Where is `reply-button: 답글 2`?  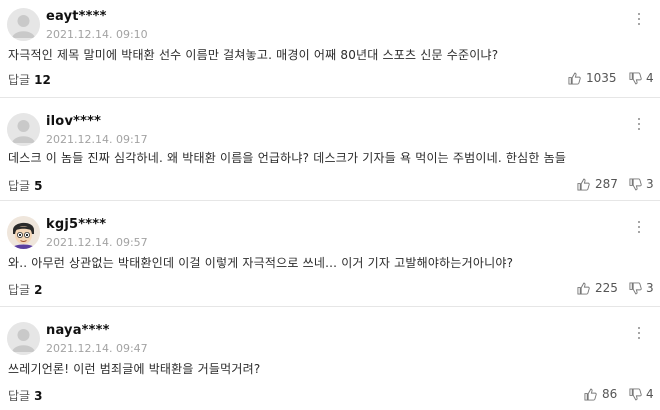 reply-button: 답글 2 is located at coordinates (25, 289).